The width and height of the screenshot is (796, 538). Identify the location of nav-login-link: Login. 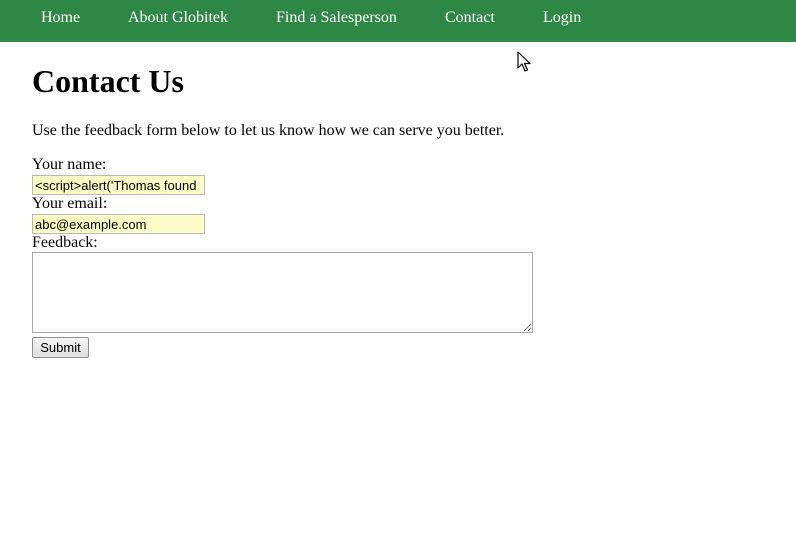
(562, 18).